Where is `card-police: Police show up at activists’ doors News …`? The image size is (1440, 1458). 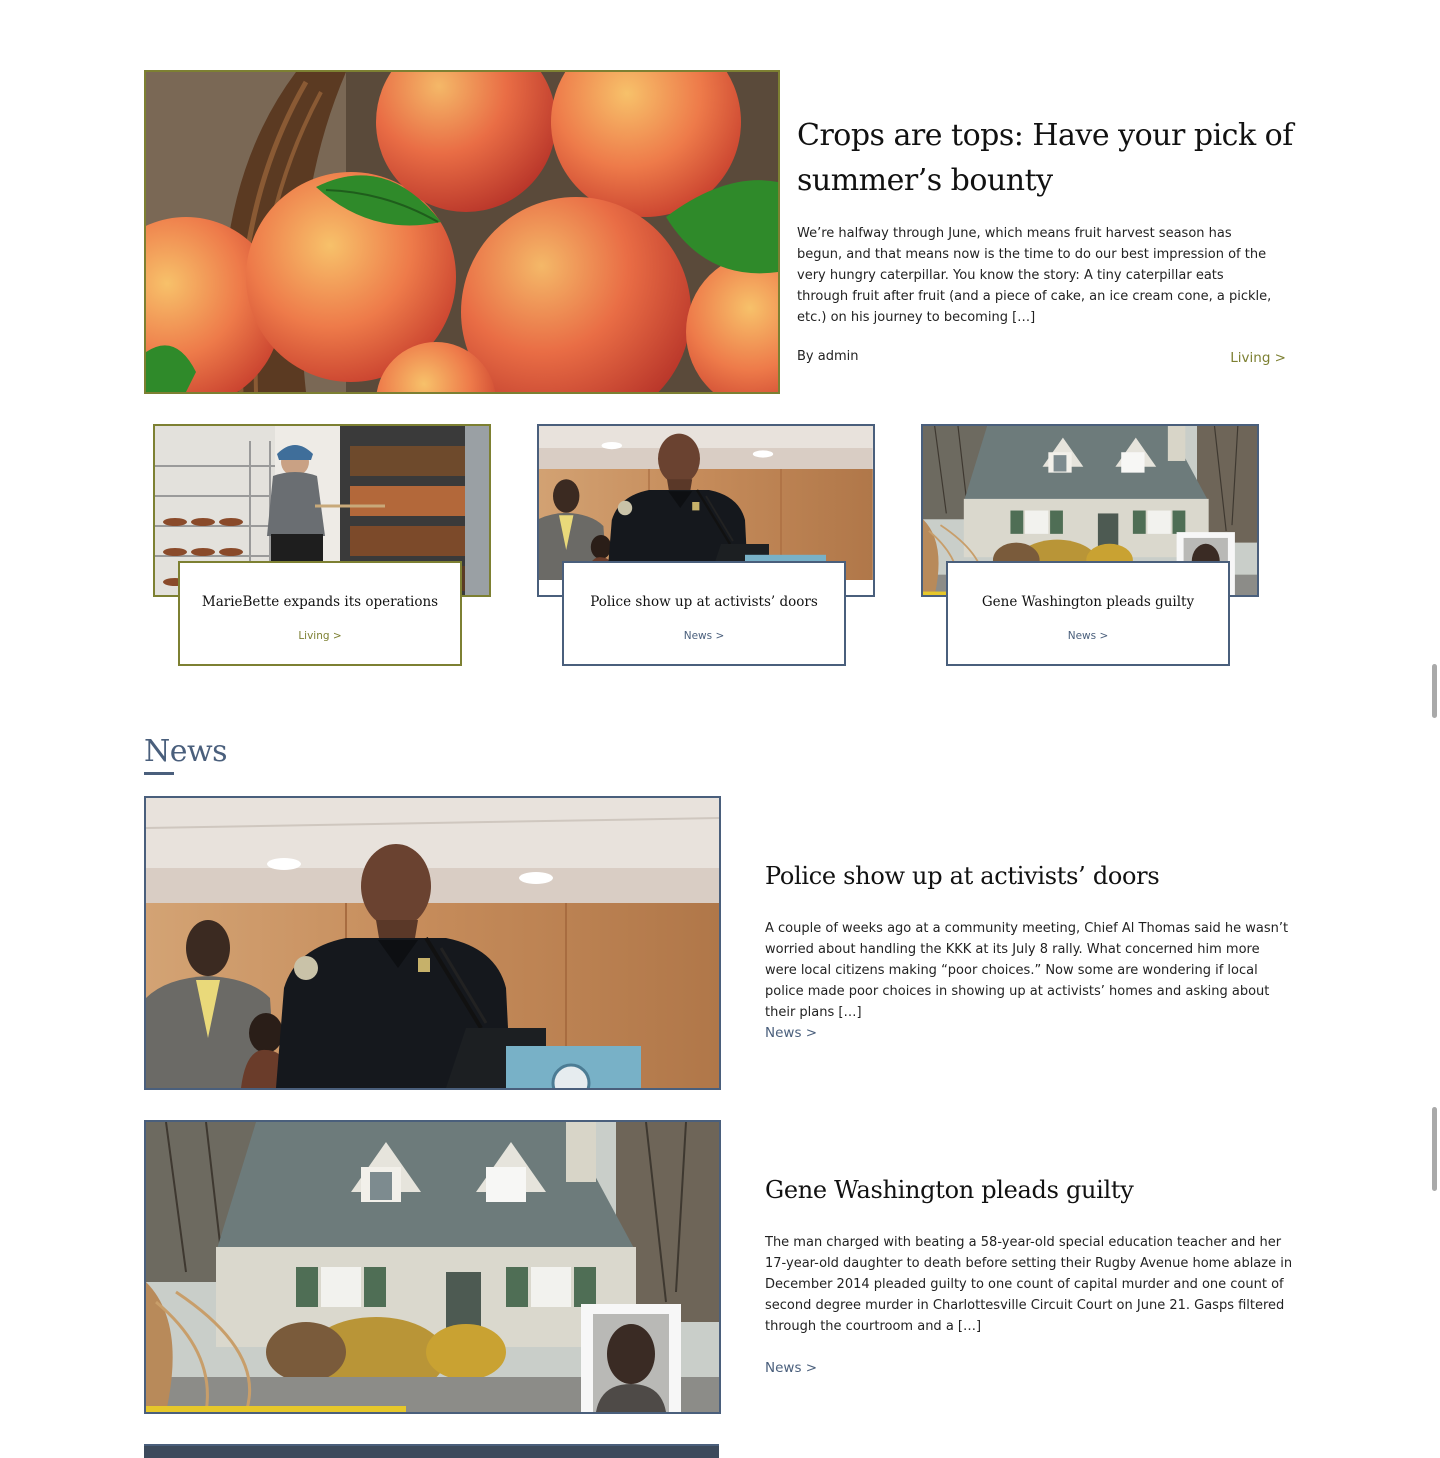
card-police: Police show up at activists’ doors News … is located at coordinates (704, 613).